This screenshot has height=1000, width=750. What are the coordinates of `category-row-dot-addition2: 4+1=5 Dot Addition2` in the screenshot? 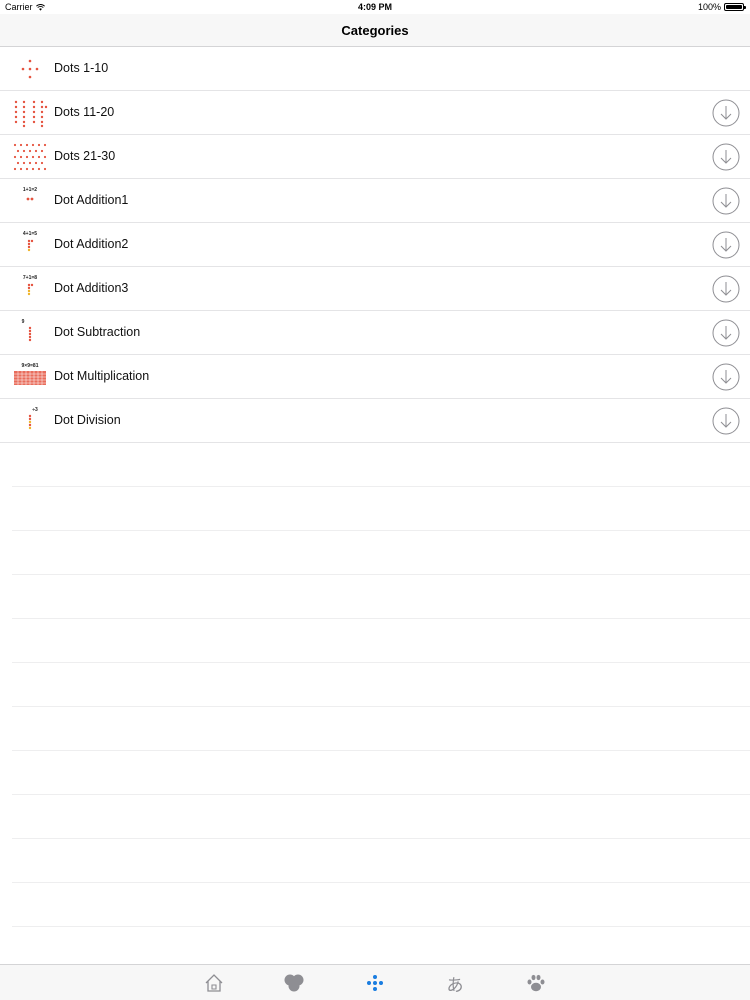 It's located at (375, 245).